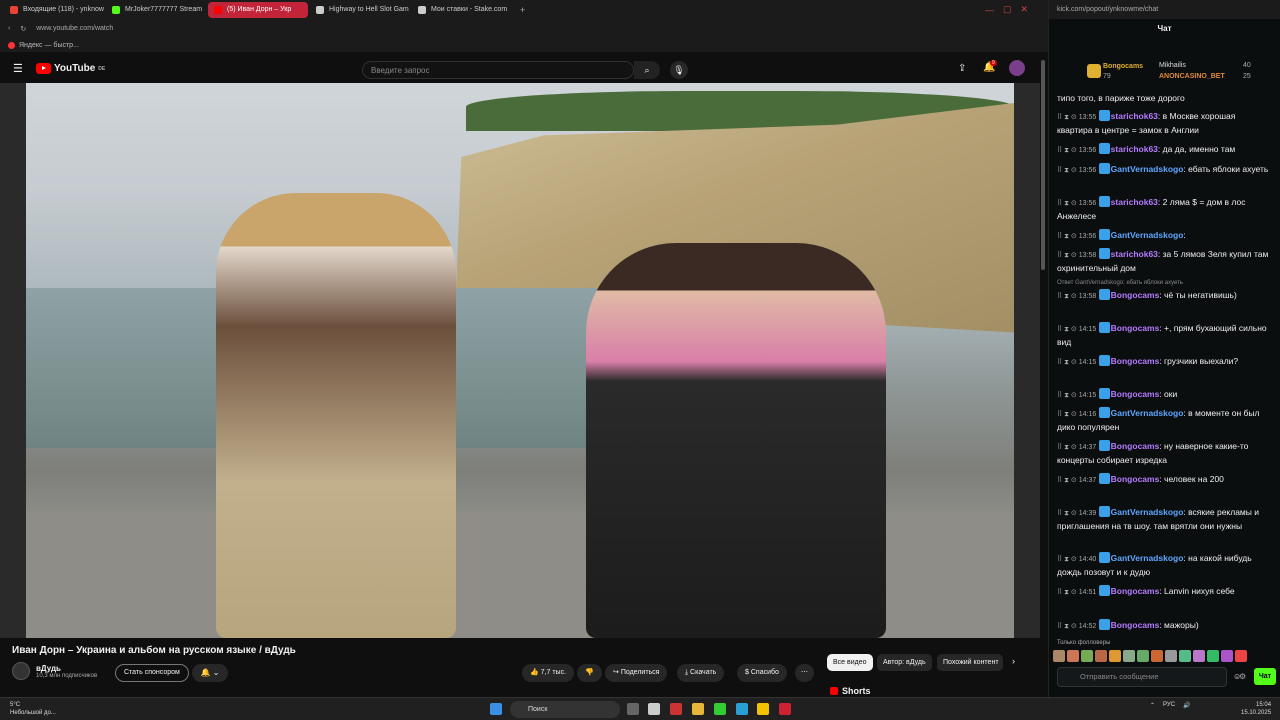 This screenshot has width=1280, height=720. What do you see at coordinates (970, 662) in the screenshot?
I see `chip-similar: Похожий контент` at bounding box center [970, 662].